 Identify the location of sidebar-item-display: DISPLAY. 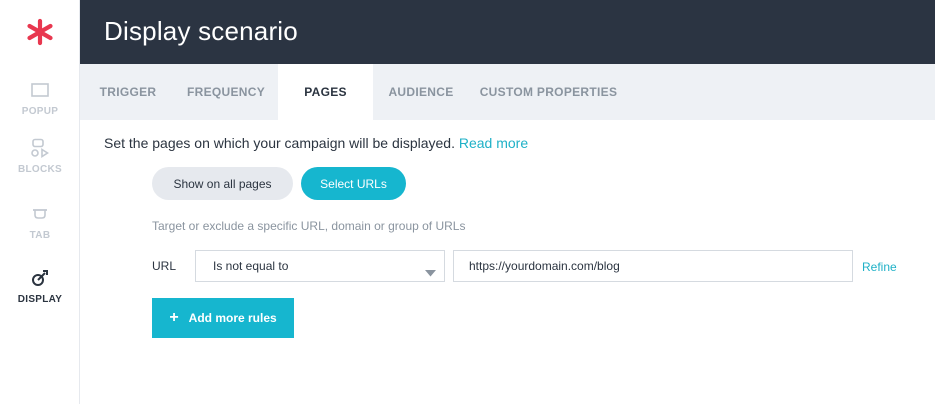
(40, 293).